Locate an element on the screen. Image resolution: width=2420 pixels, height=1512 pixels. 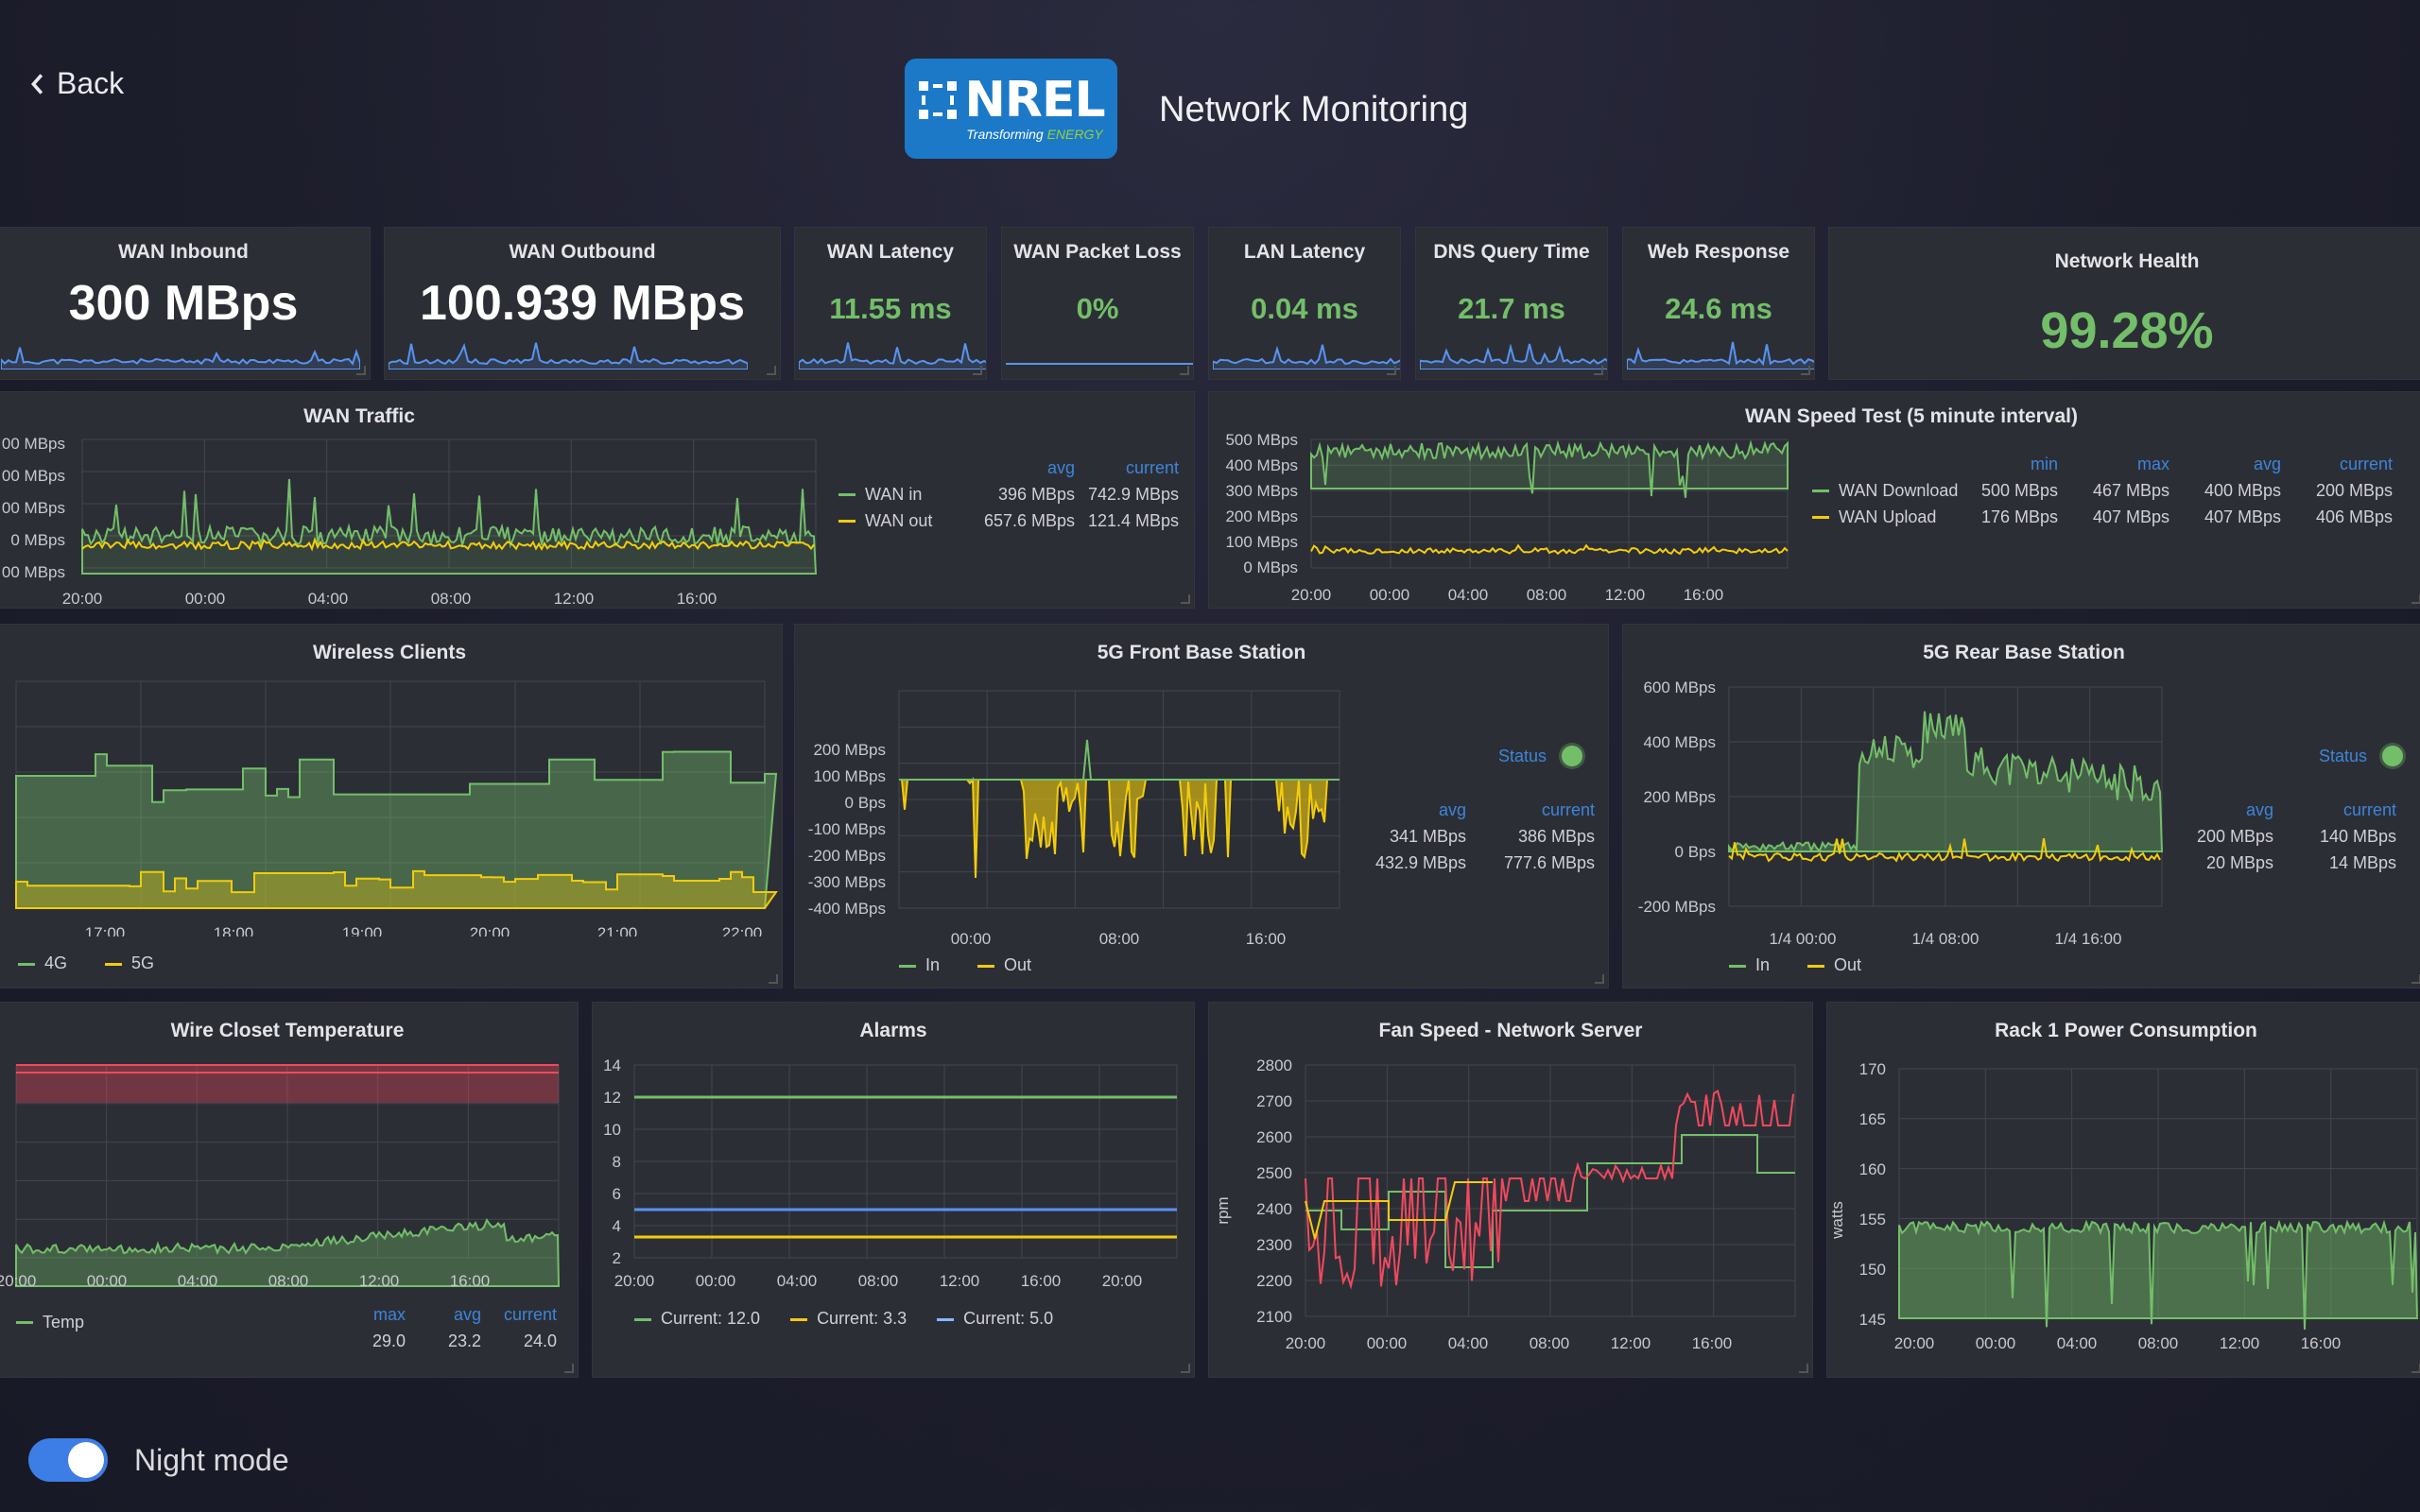
back-button: Back is located at coordinates (76, 83).